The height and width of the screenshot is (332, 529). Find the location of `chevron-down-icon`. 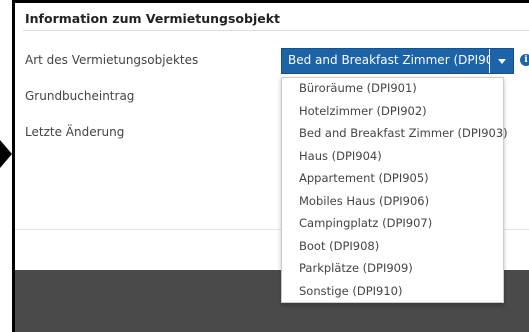

chevron-down-icon is located at coordinates (501, 61).